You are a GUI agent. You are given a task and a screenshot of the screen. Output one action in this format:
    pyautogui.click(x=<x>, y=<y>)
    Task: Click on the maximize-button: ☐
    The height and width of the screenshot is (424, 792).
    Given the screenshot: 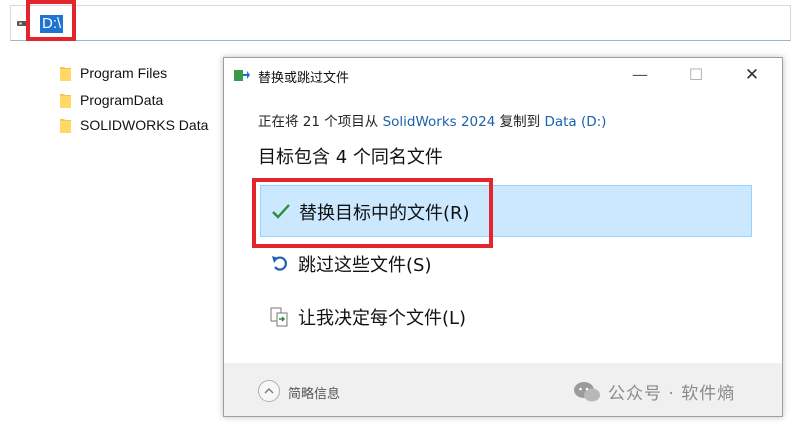 What is the action you would take?
    pyautogui.click(x=696, y=75)
    